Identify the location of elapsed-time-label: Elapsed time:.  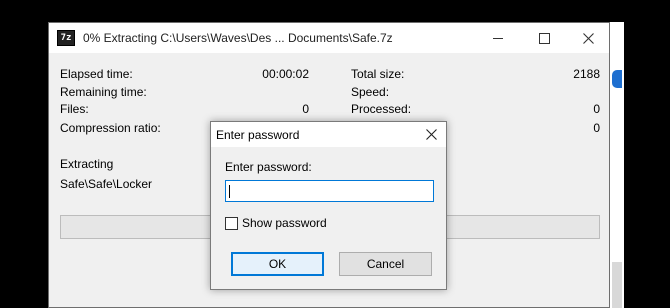
(96, 74).